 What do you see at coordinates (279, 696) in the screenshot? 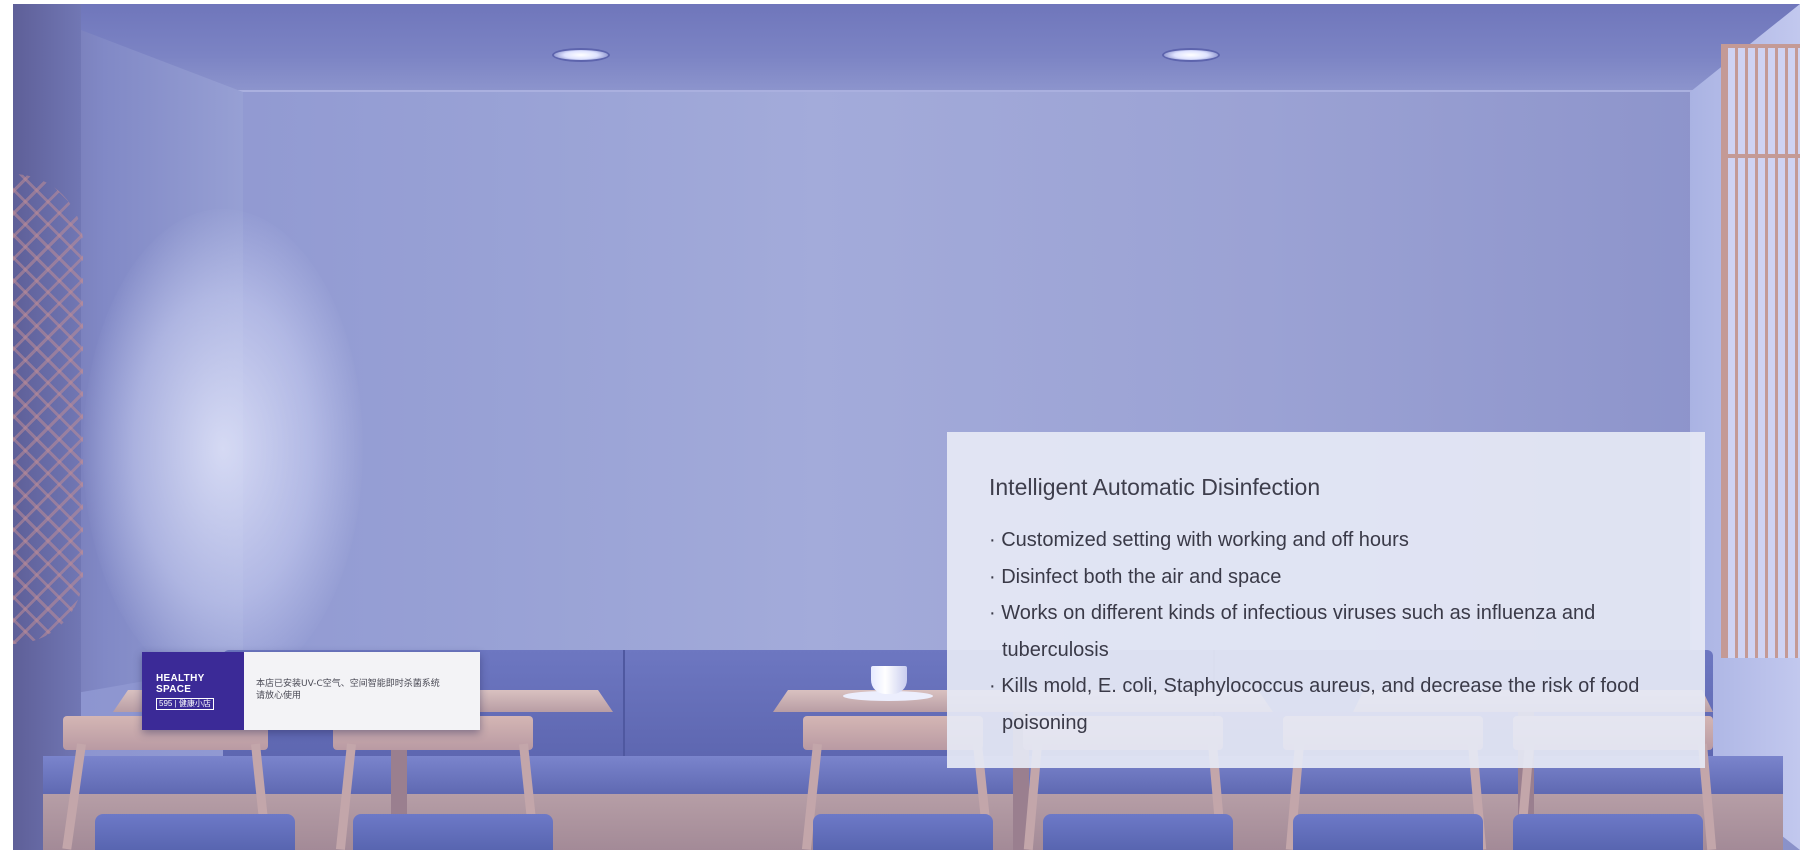
I see `sign-message-line: 请放心使用` at bounding box center [279, 696].